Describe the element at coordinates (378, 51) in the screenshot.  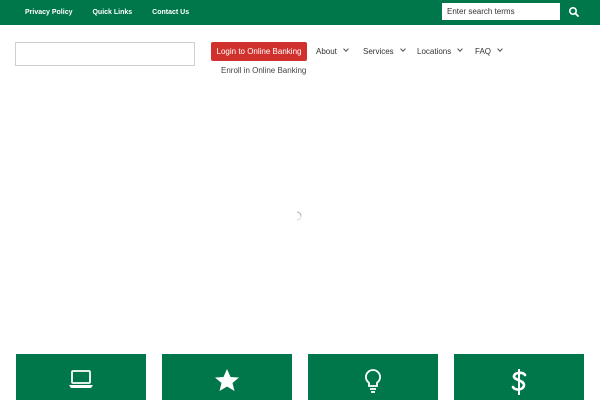
I see `nav-services-label: Services` at that location.